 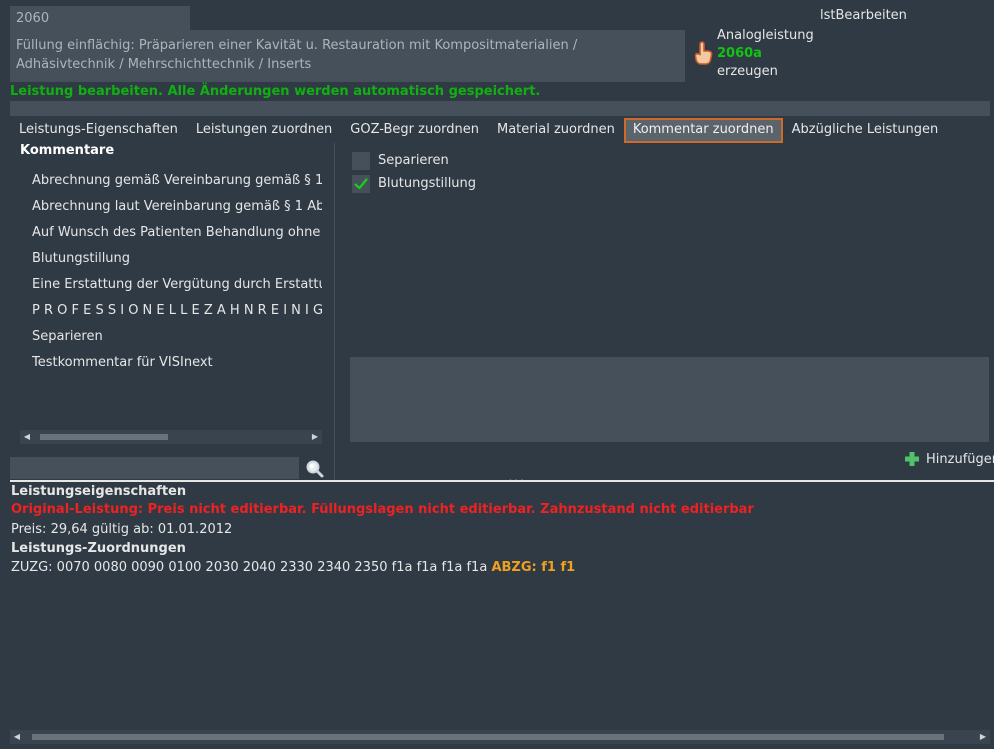 I want to click on analog-code: 2060a, so click(x=739, y=53).